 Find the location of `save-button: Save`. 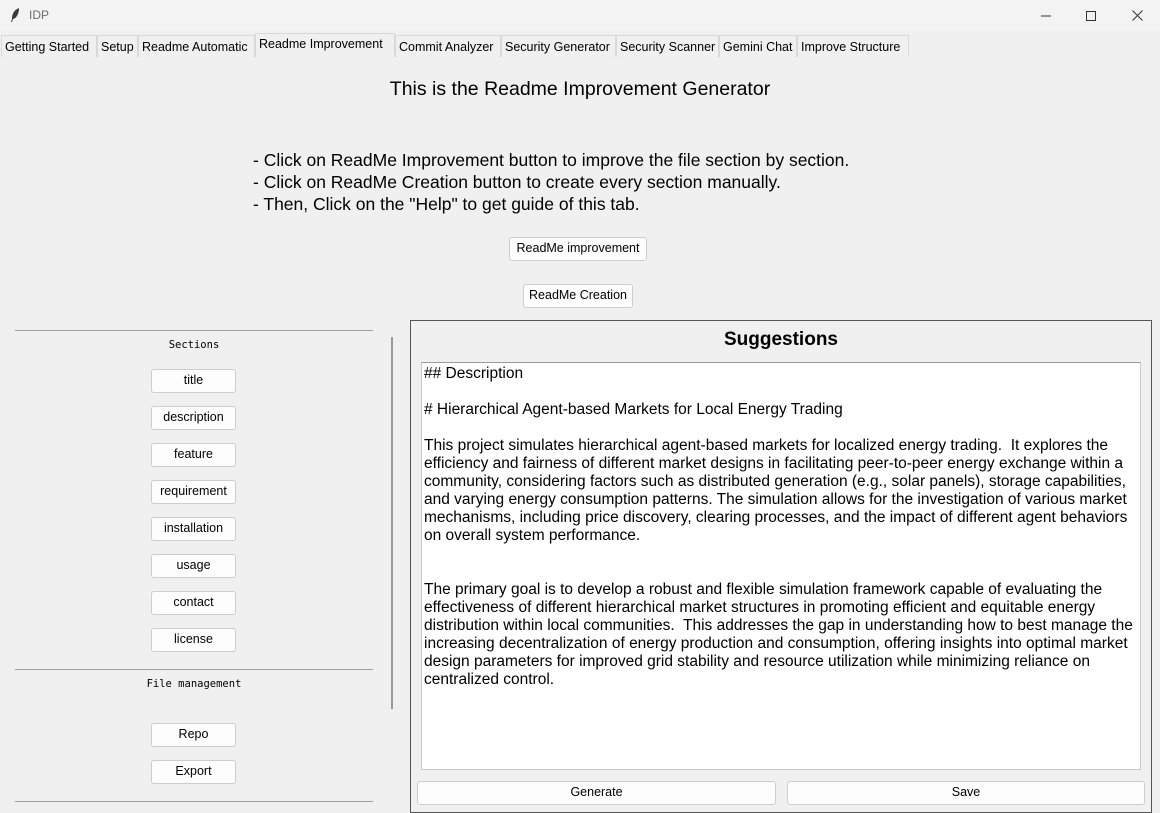

save-button: Save is located at coordinates (966, 793).